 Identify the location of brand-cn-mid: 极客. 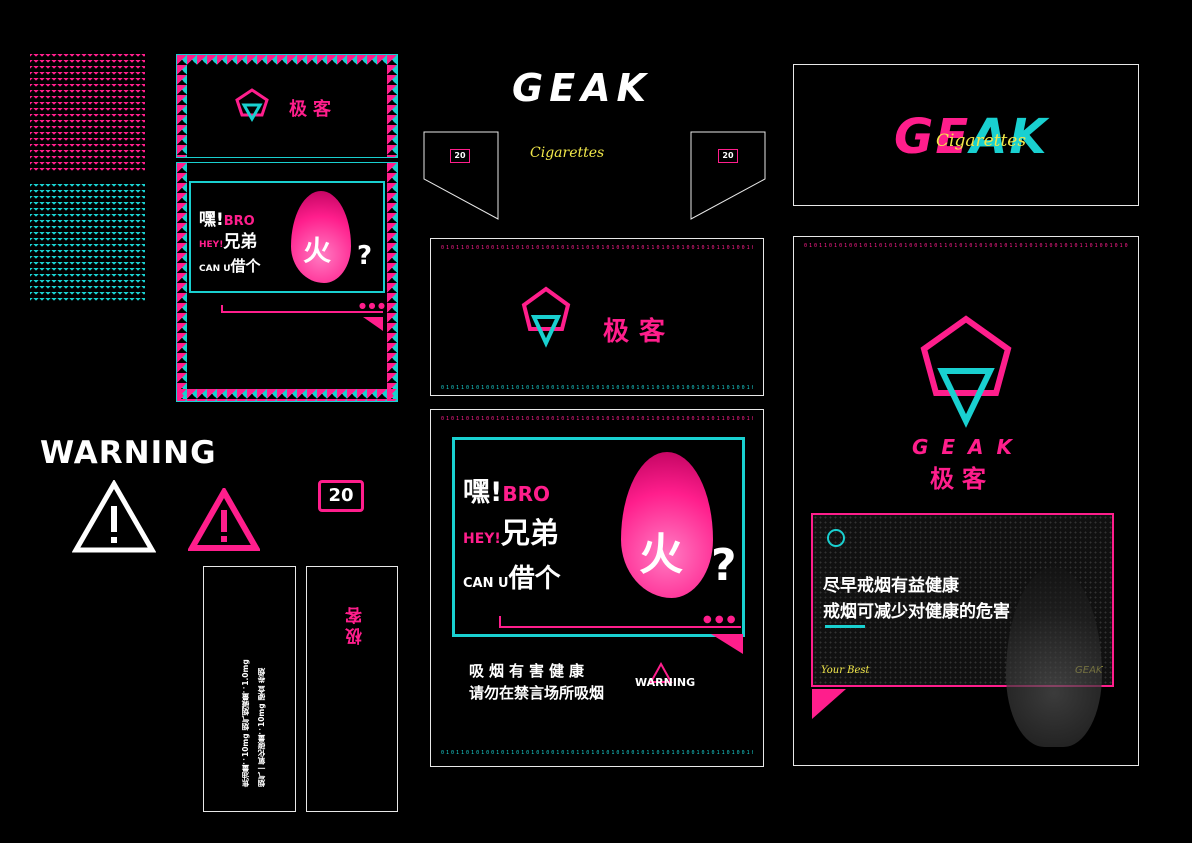
(639, 332).